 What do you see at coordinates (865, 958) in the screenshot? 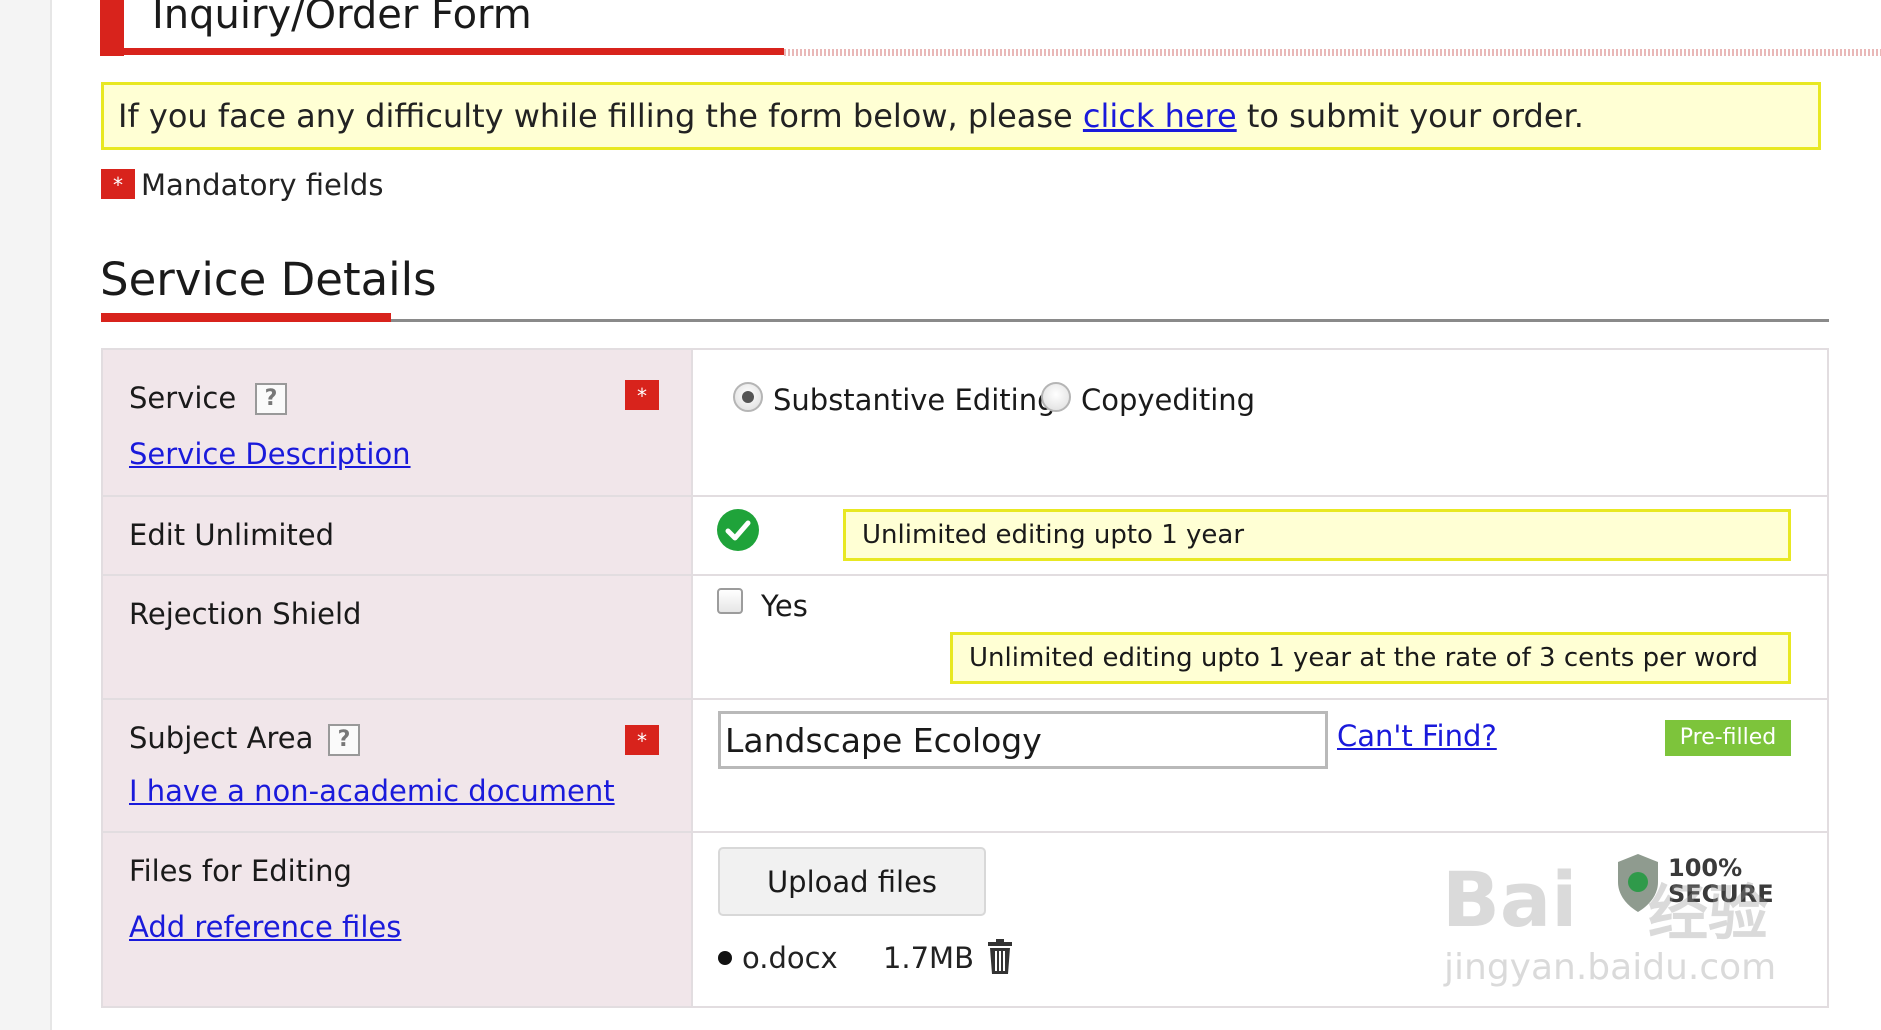
I see `file-list-item: o.docx 1.7MB` at bounding box center [865, 958].